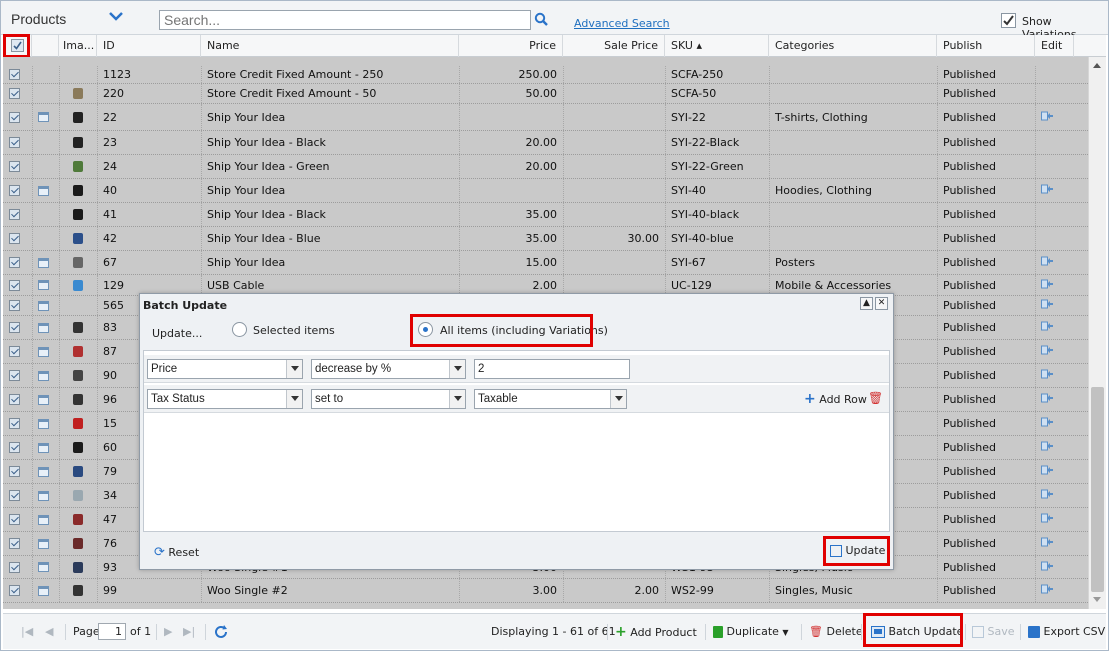 The height and width of the screenshot is (651, 1109). Describe the element at coordinates (552, 369) in the screenshot. I see `value-input-1: 2` at that location.